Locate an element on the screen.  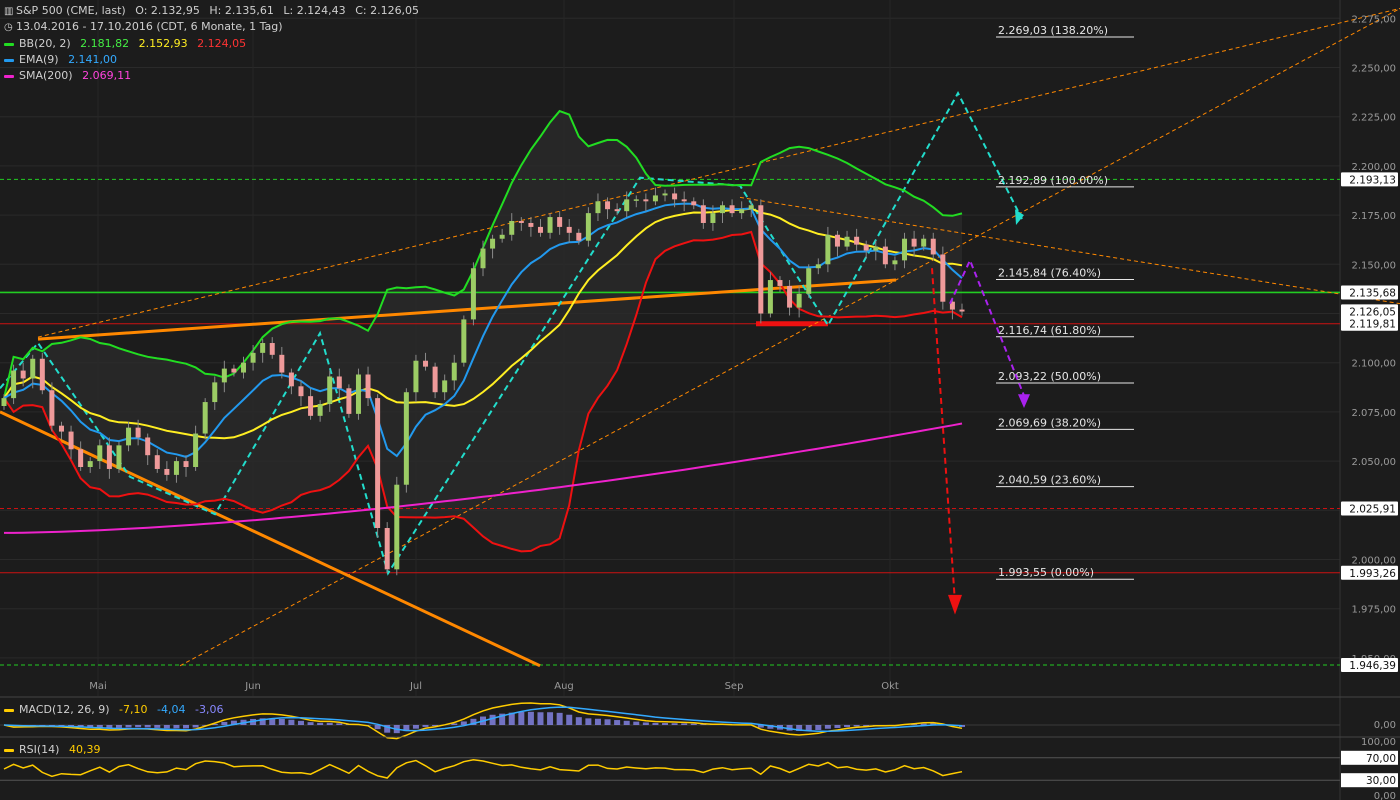
sma-value: 2.069,11 is located at coordinates (107, 75).